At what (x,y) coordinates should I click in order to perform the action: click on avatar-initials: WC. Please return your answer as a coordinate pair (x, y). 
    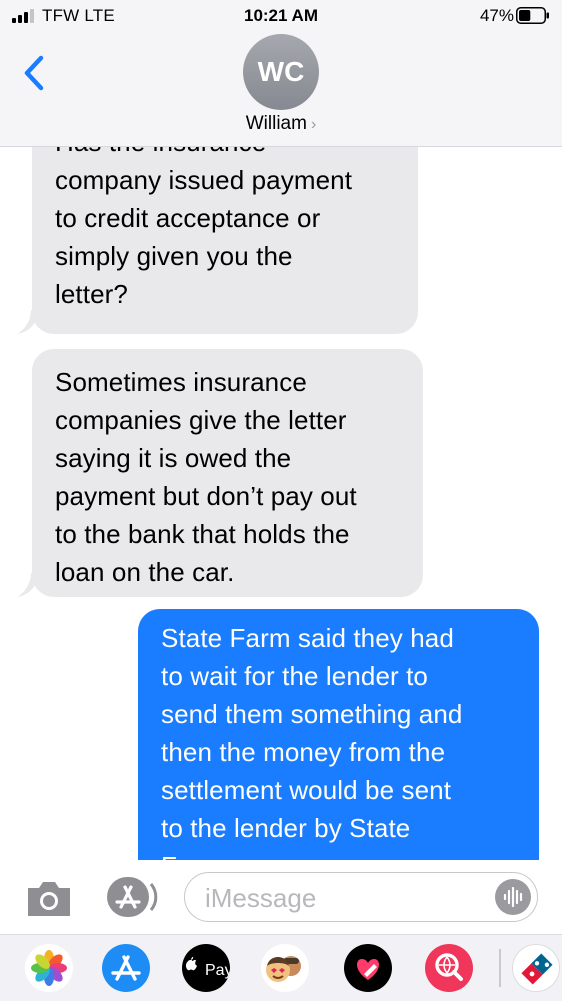
    Looking at the image, I should click on (281, 71).